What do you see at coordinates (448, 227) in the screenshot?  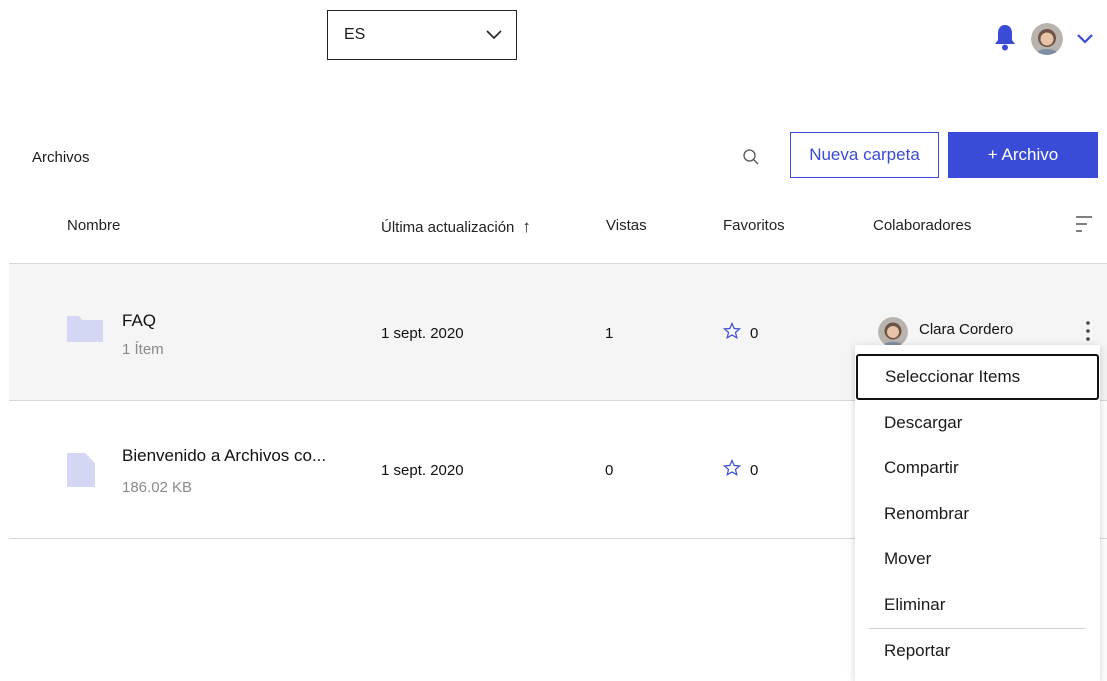 I see `column-header-updated-label: Última actualización` at bounding box center [448, 227].